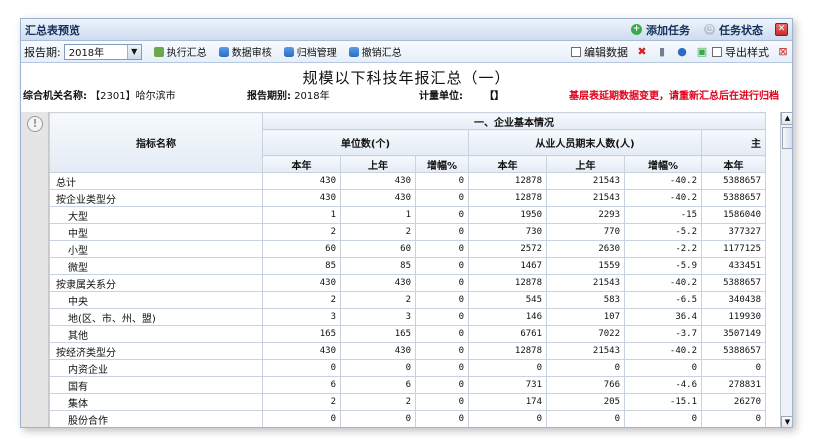 This screenshot has height=448, width=817. I want to click on table-cell: 545, so click(507, 300).